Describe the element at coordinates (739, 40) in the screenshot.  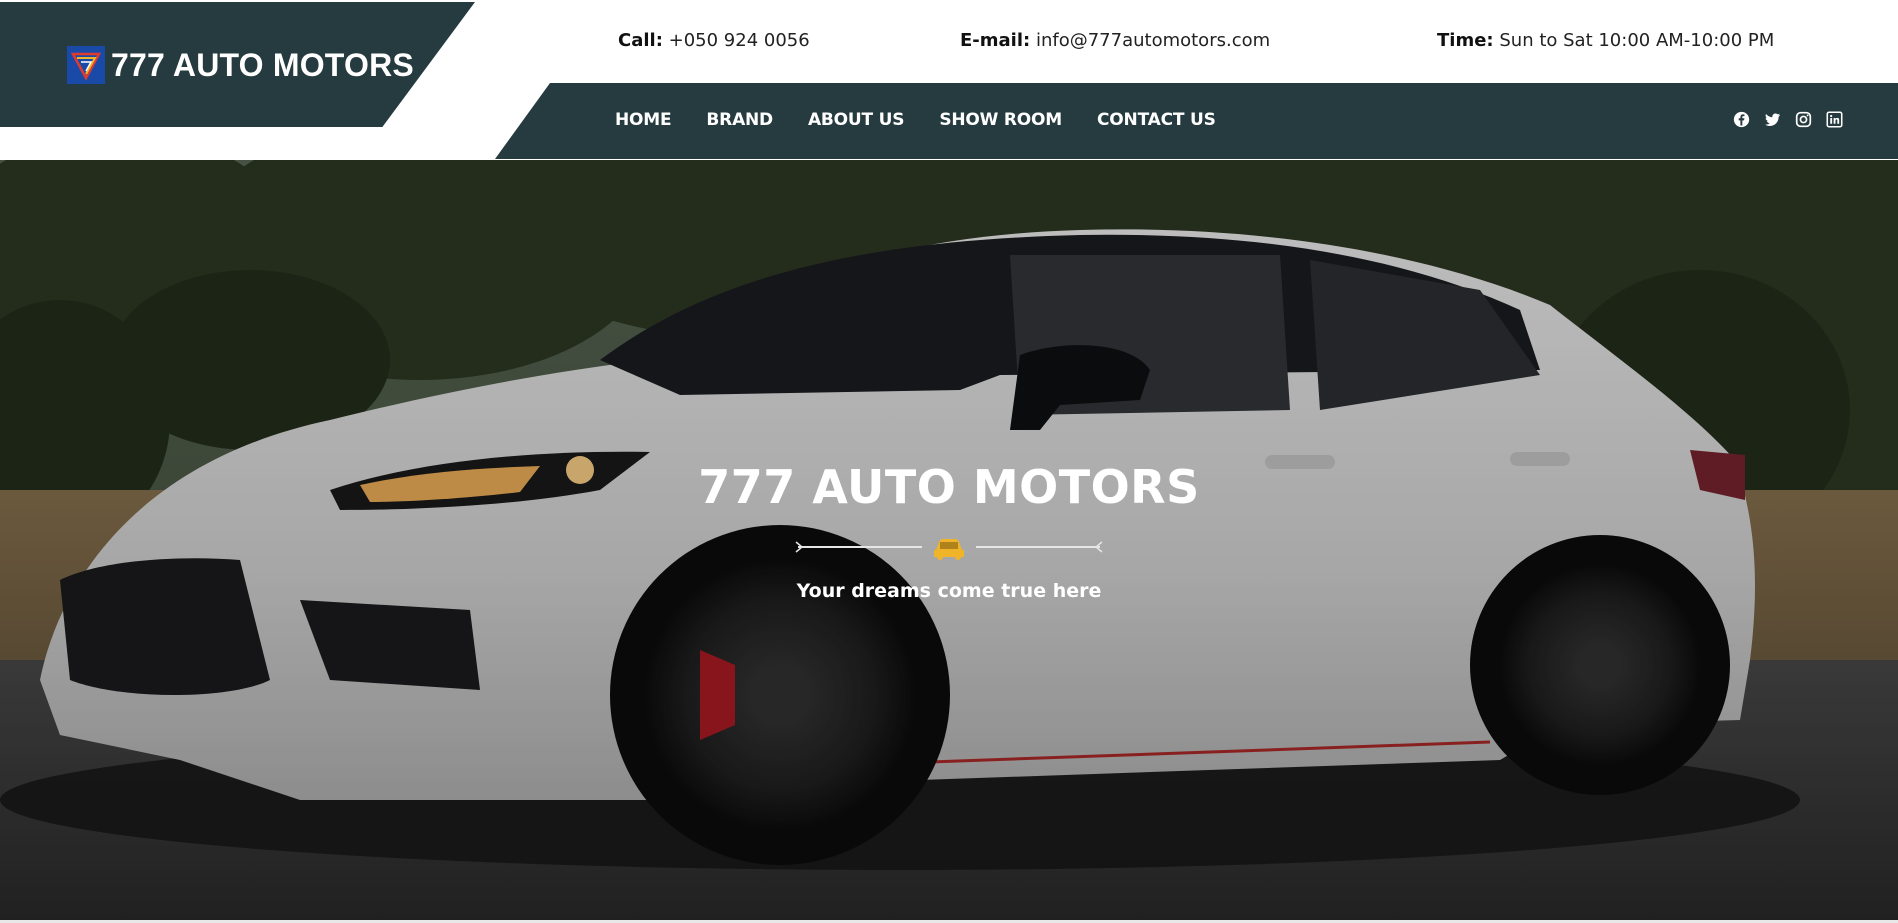
I see `call-value: +050 924 0056` at that location.